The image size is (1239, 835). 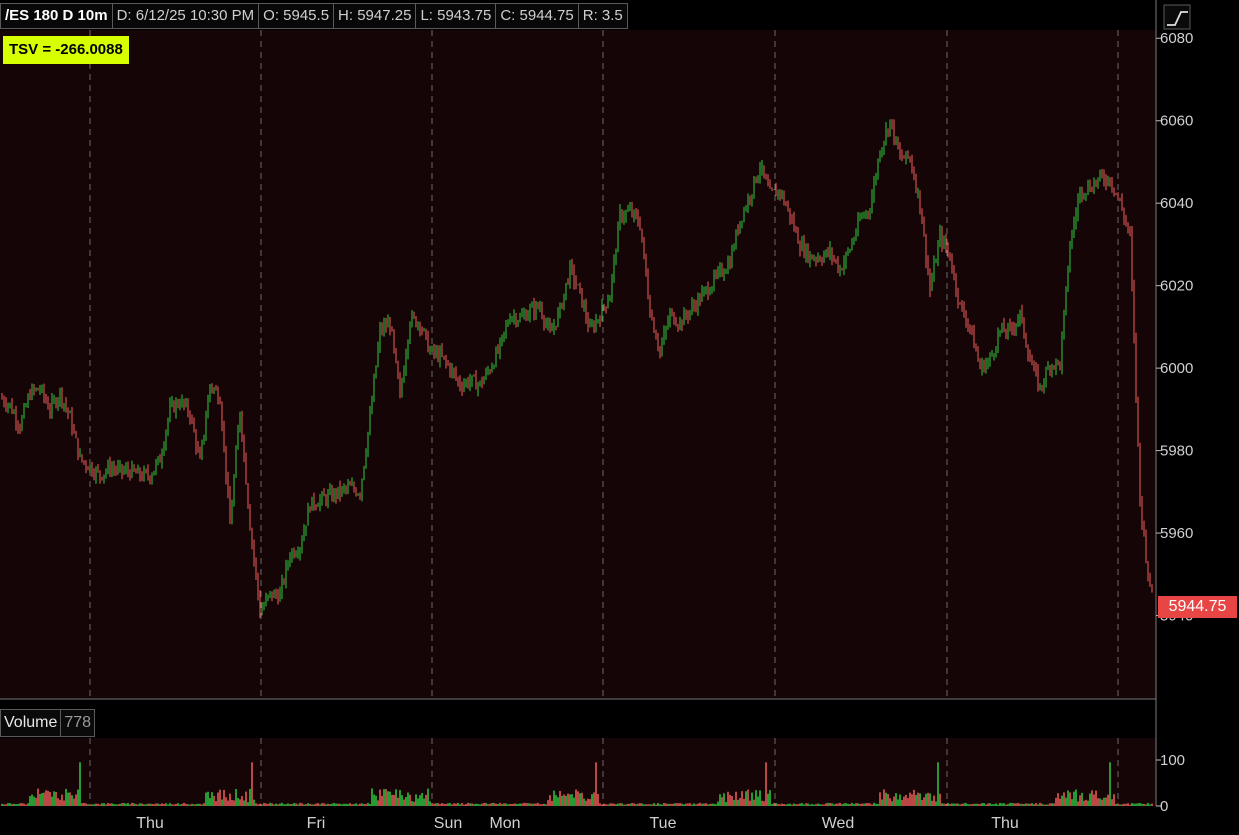 What do you see at coordinates (1176, 121) in the screenshot?
I see `price-tick-label: 6060` at bounding box center [1176, 121].